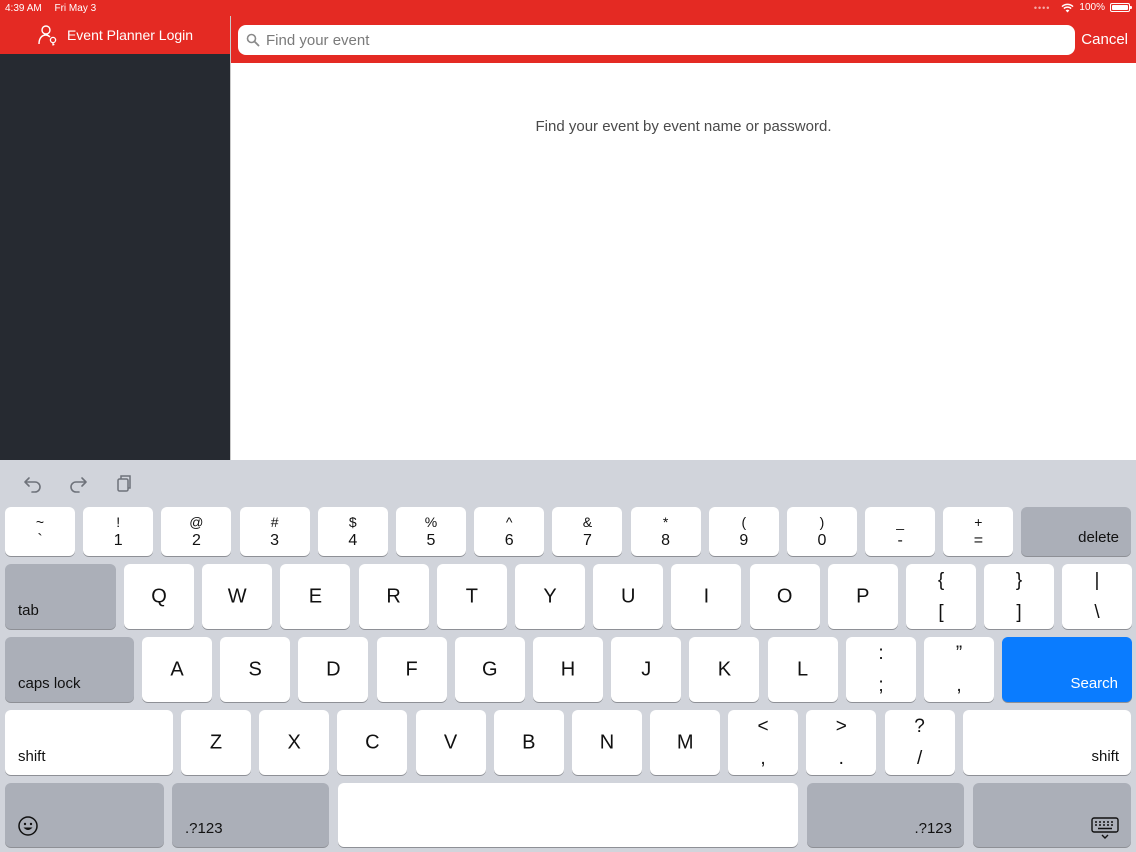 Image resolution: width=1136 pixels, height=852 pixels. Describe the element at coordinates (1052, 815) in the screenshot. I see `hide-keyboard-key` at that location.